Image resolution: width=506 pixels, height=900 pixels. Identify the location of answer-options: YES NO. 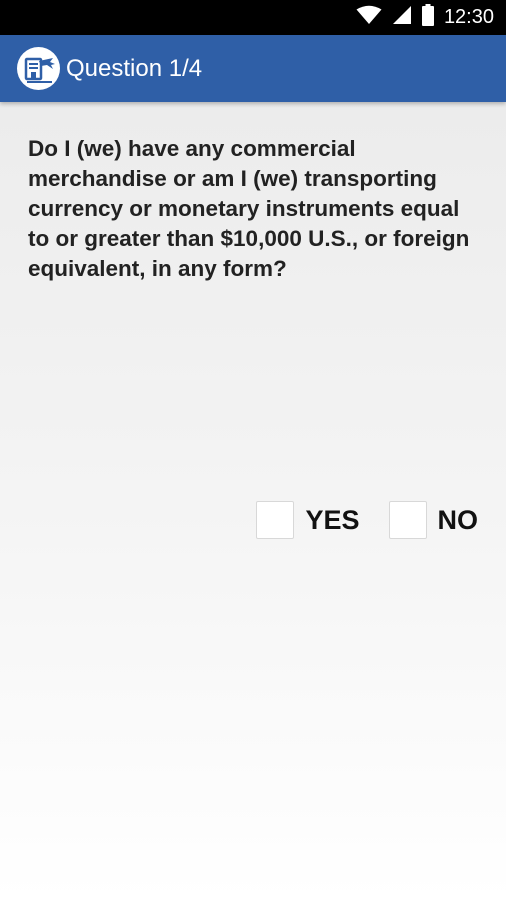
(367, 520).